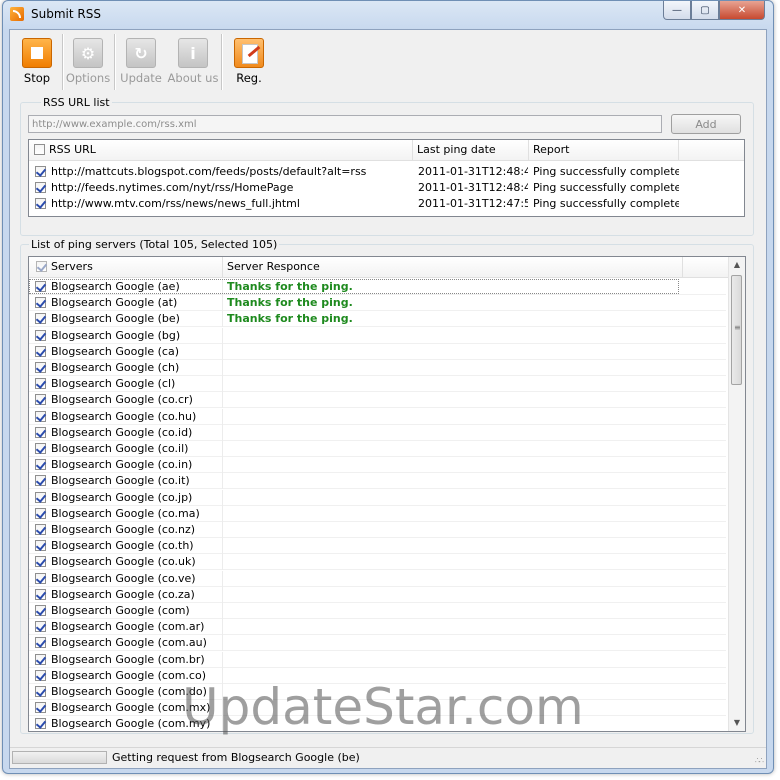 The height and width of the screenshot is (780, 780). What do you see at coordinates (37, 62) in the screenshot?
I see `stop-button: Stop` at bounding box center [37, 62].